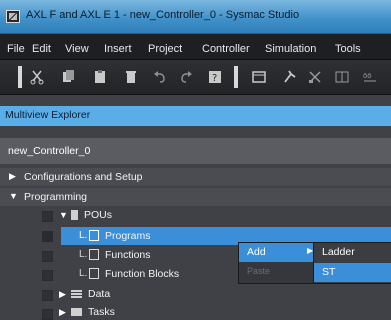 Image resolution: width=391 pixels, height=320 pixels. Describe the element at coordinates (342, 77) in the screenshot. I see `compare-icon` at that location.